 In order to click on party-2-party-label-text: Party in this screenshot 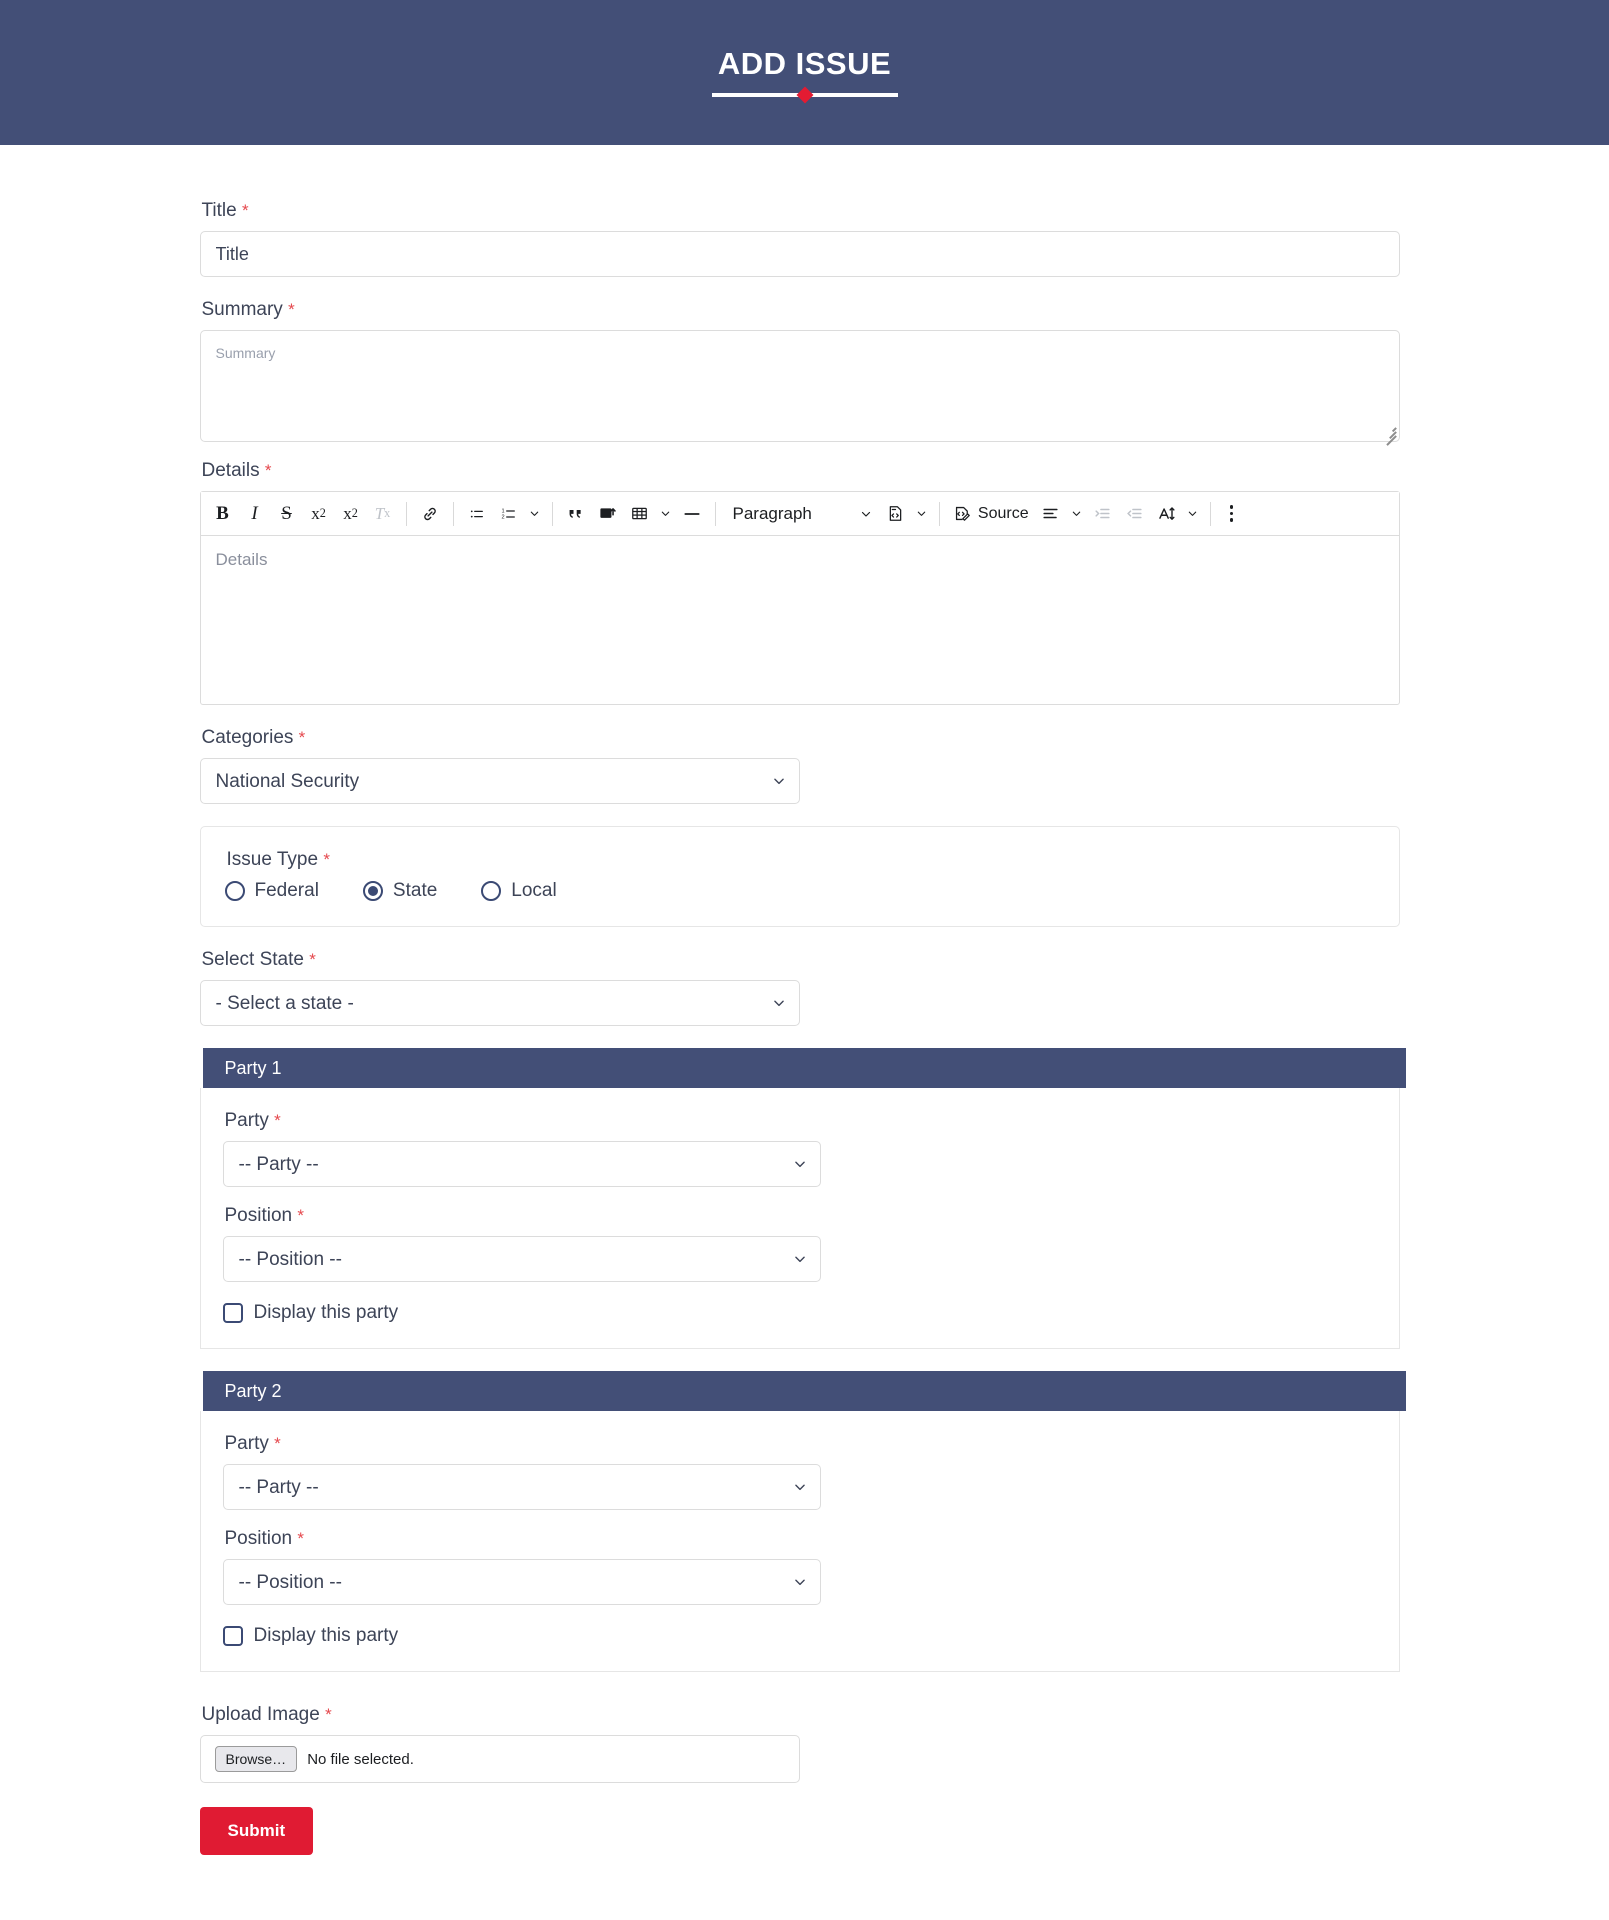, I will do `click(246, 1443)`.